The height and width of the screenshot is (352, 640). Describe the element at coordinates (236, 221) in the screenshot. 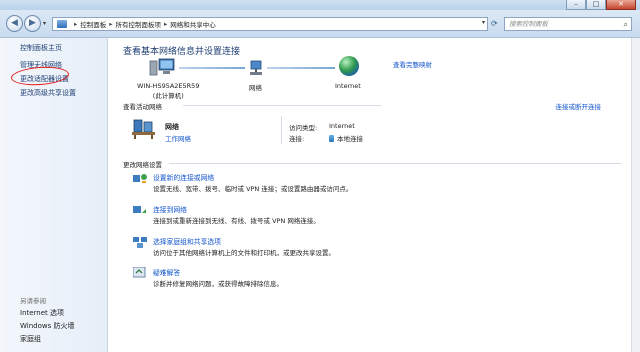

I see `task-description: 连接到或重新连接到无线、有线、拨号或 VPN 网络连接。` at that location.